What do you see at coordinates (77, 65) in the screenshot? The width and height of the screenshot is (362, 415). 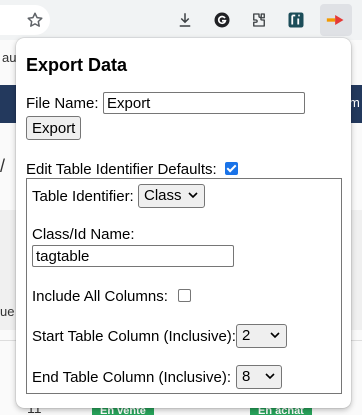 I see `popup-title: Export Data` at bounding box center [77, 65].